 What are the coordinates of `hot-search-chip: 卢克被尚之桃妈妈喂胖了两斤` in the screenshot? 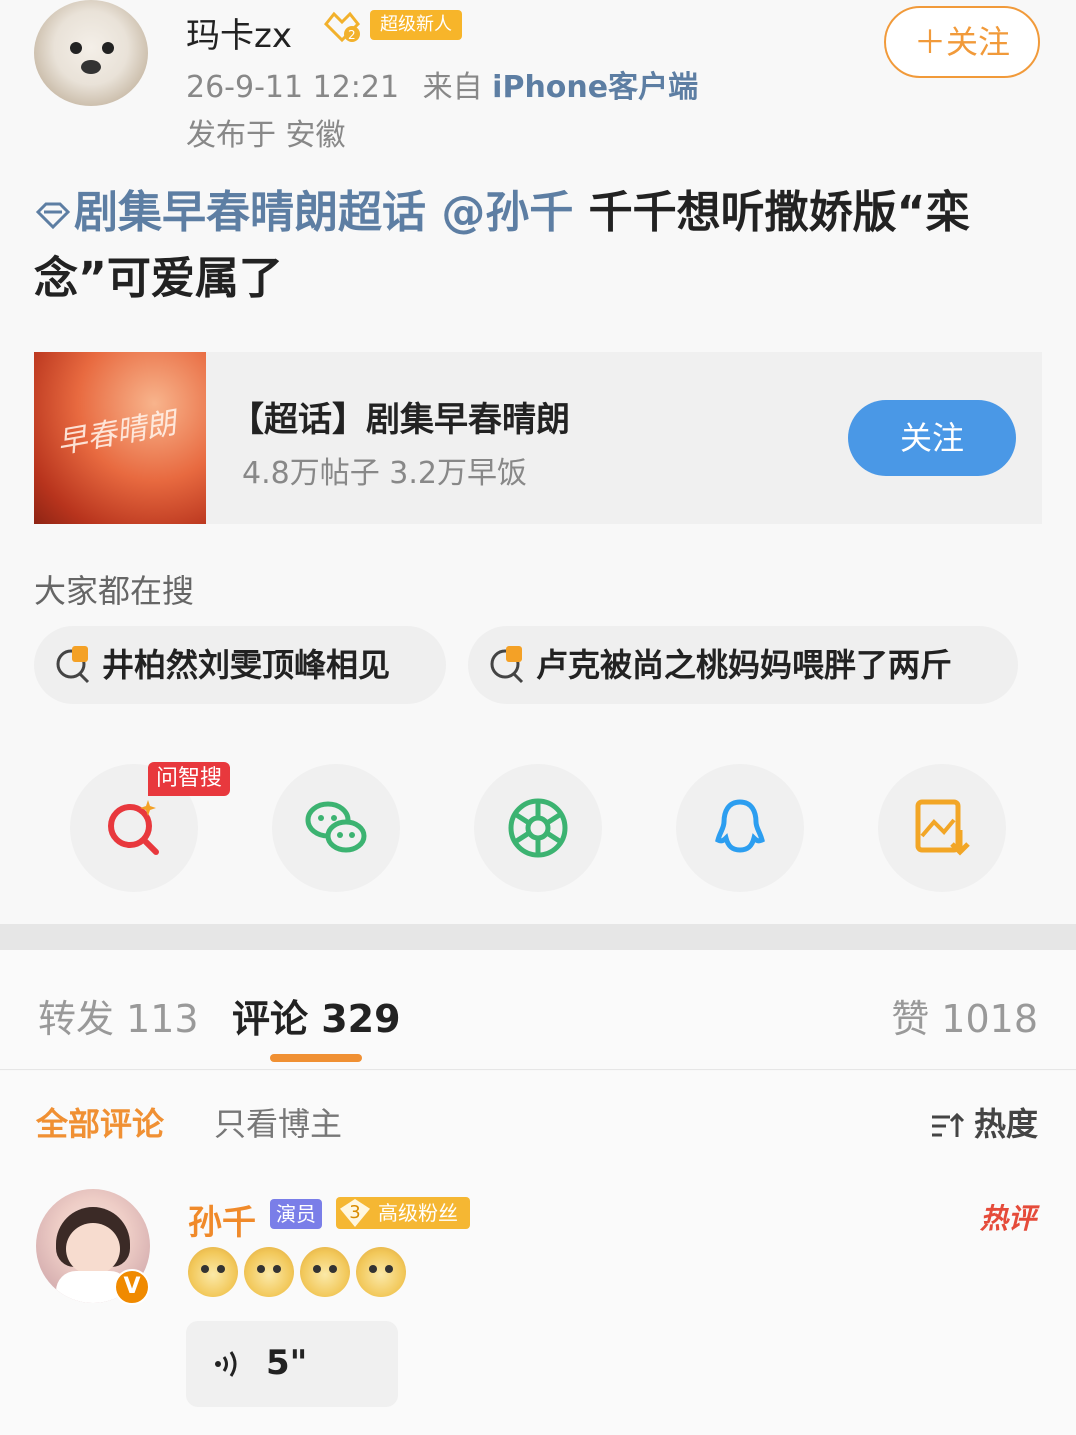 It's located at (743, 665).